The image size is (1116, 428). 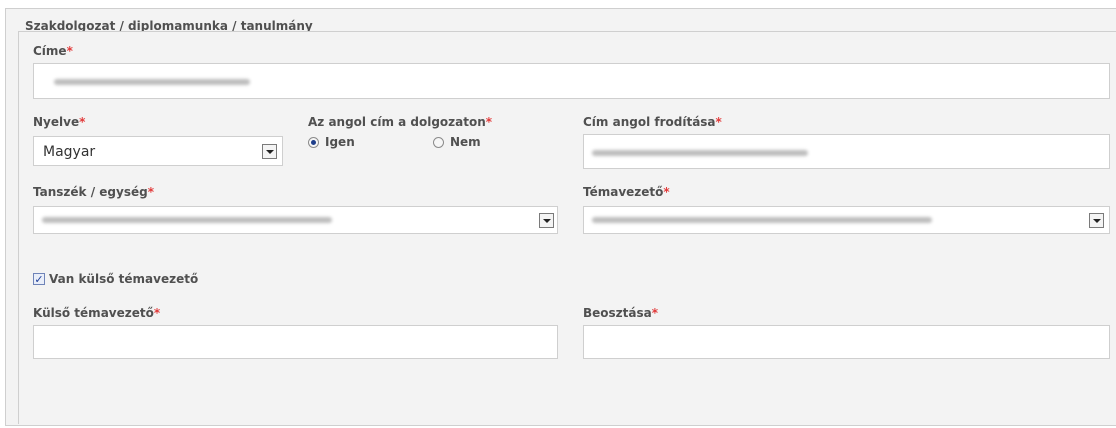 What do you see at coordinates (400, 122) in the screenshot?
I see `english-title-question-label: Az angol cím a dolgozaton*` at bounding box center [400, 122].